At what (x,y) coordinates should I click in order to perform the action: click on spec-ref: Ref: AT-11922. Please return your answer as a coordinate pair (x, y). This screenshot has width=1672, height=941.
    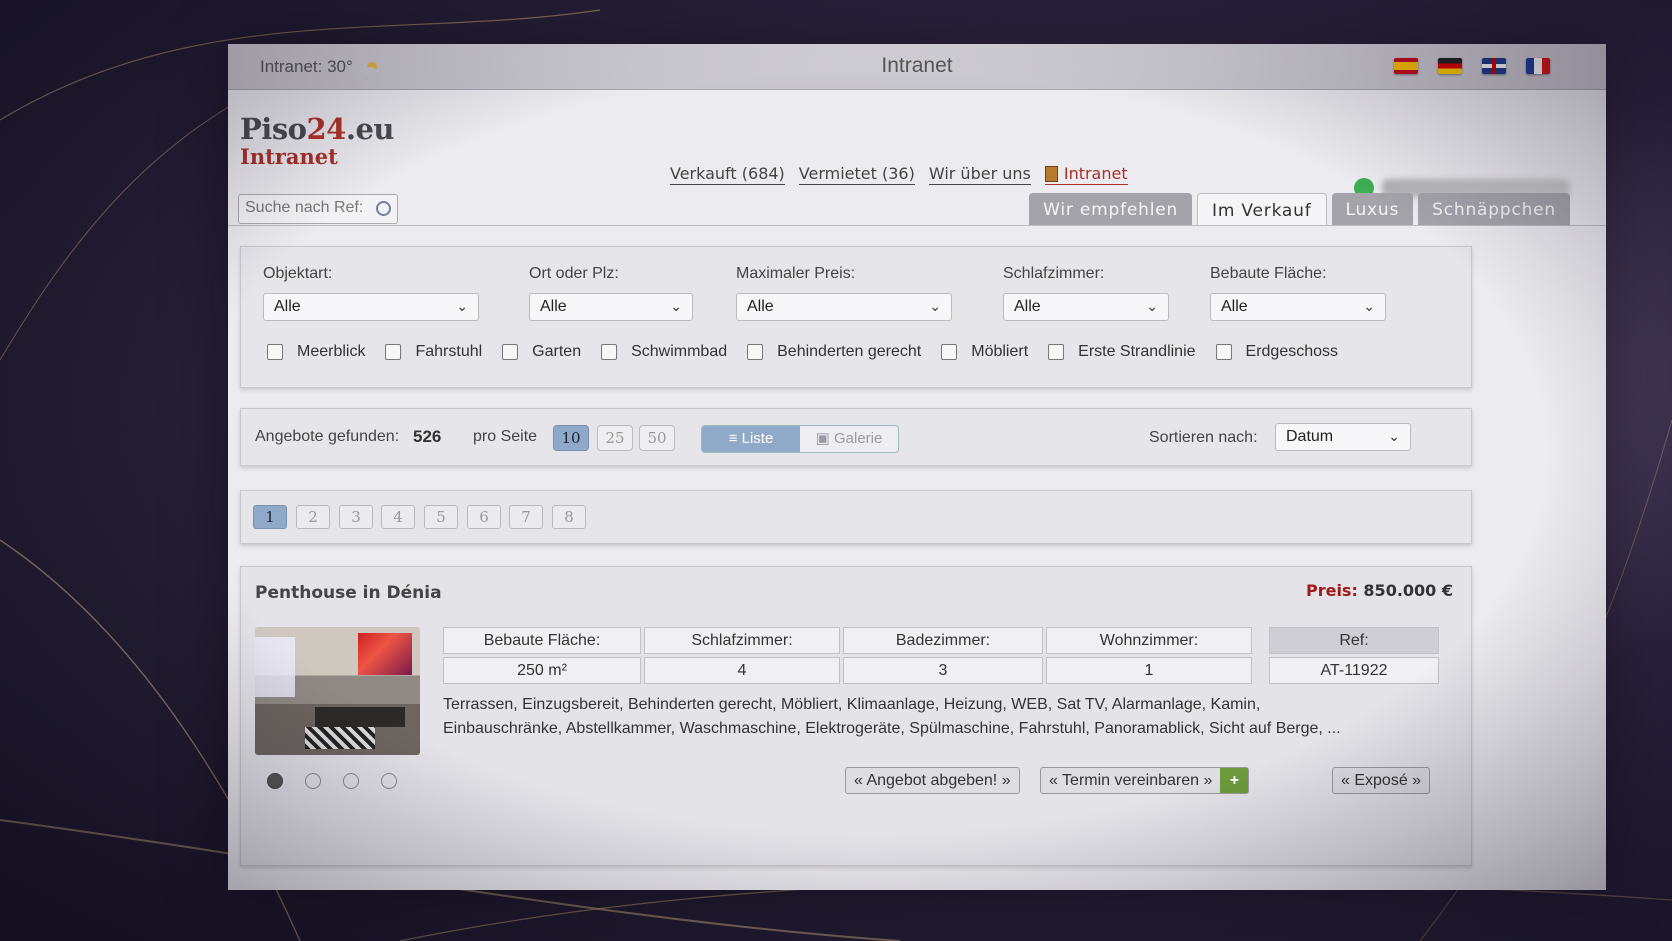
    Looking at the image, I should click on (1354, 655).